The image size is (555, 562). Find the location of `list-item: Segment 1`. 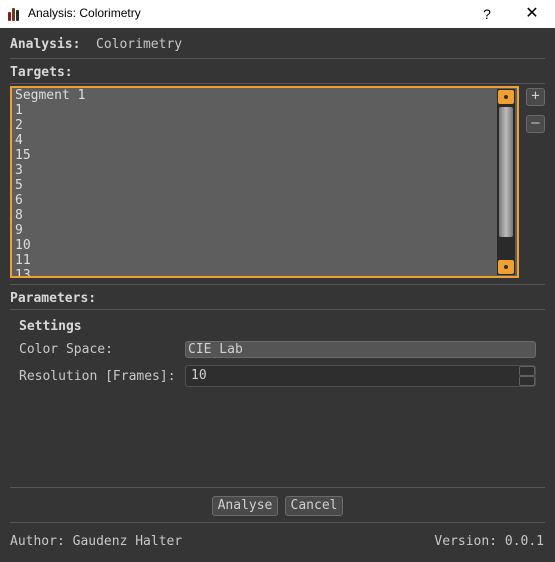

list-item: Segment 1 is located at coordinates (255, 95).